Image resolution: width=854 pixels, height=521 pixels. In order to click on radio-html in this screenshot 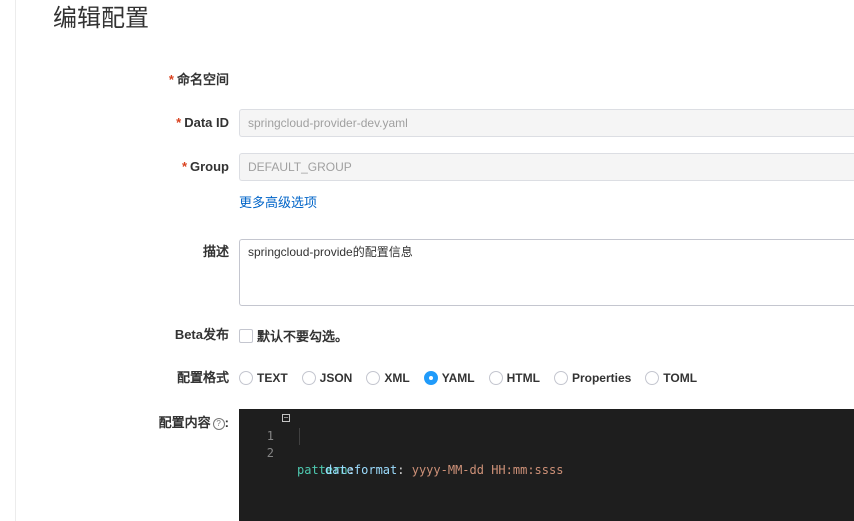, I will do `click(495, 378)`.